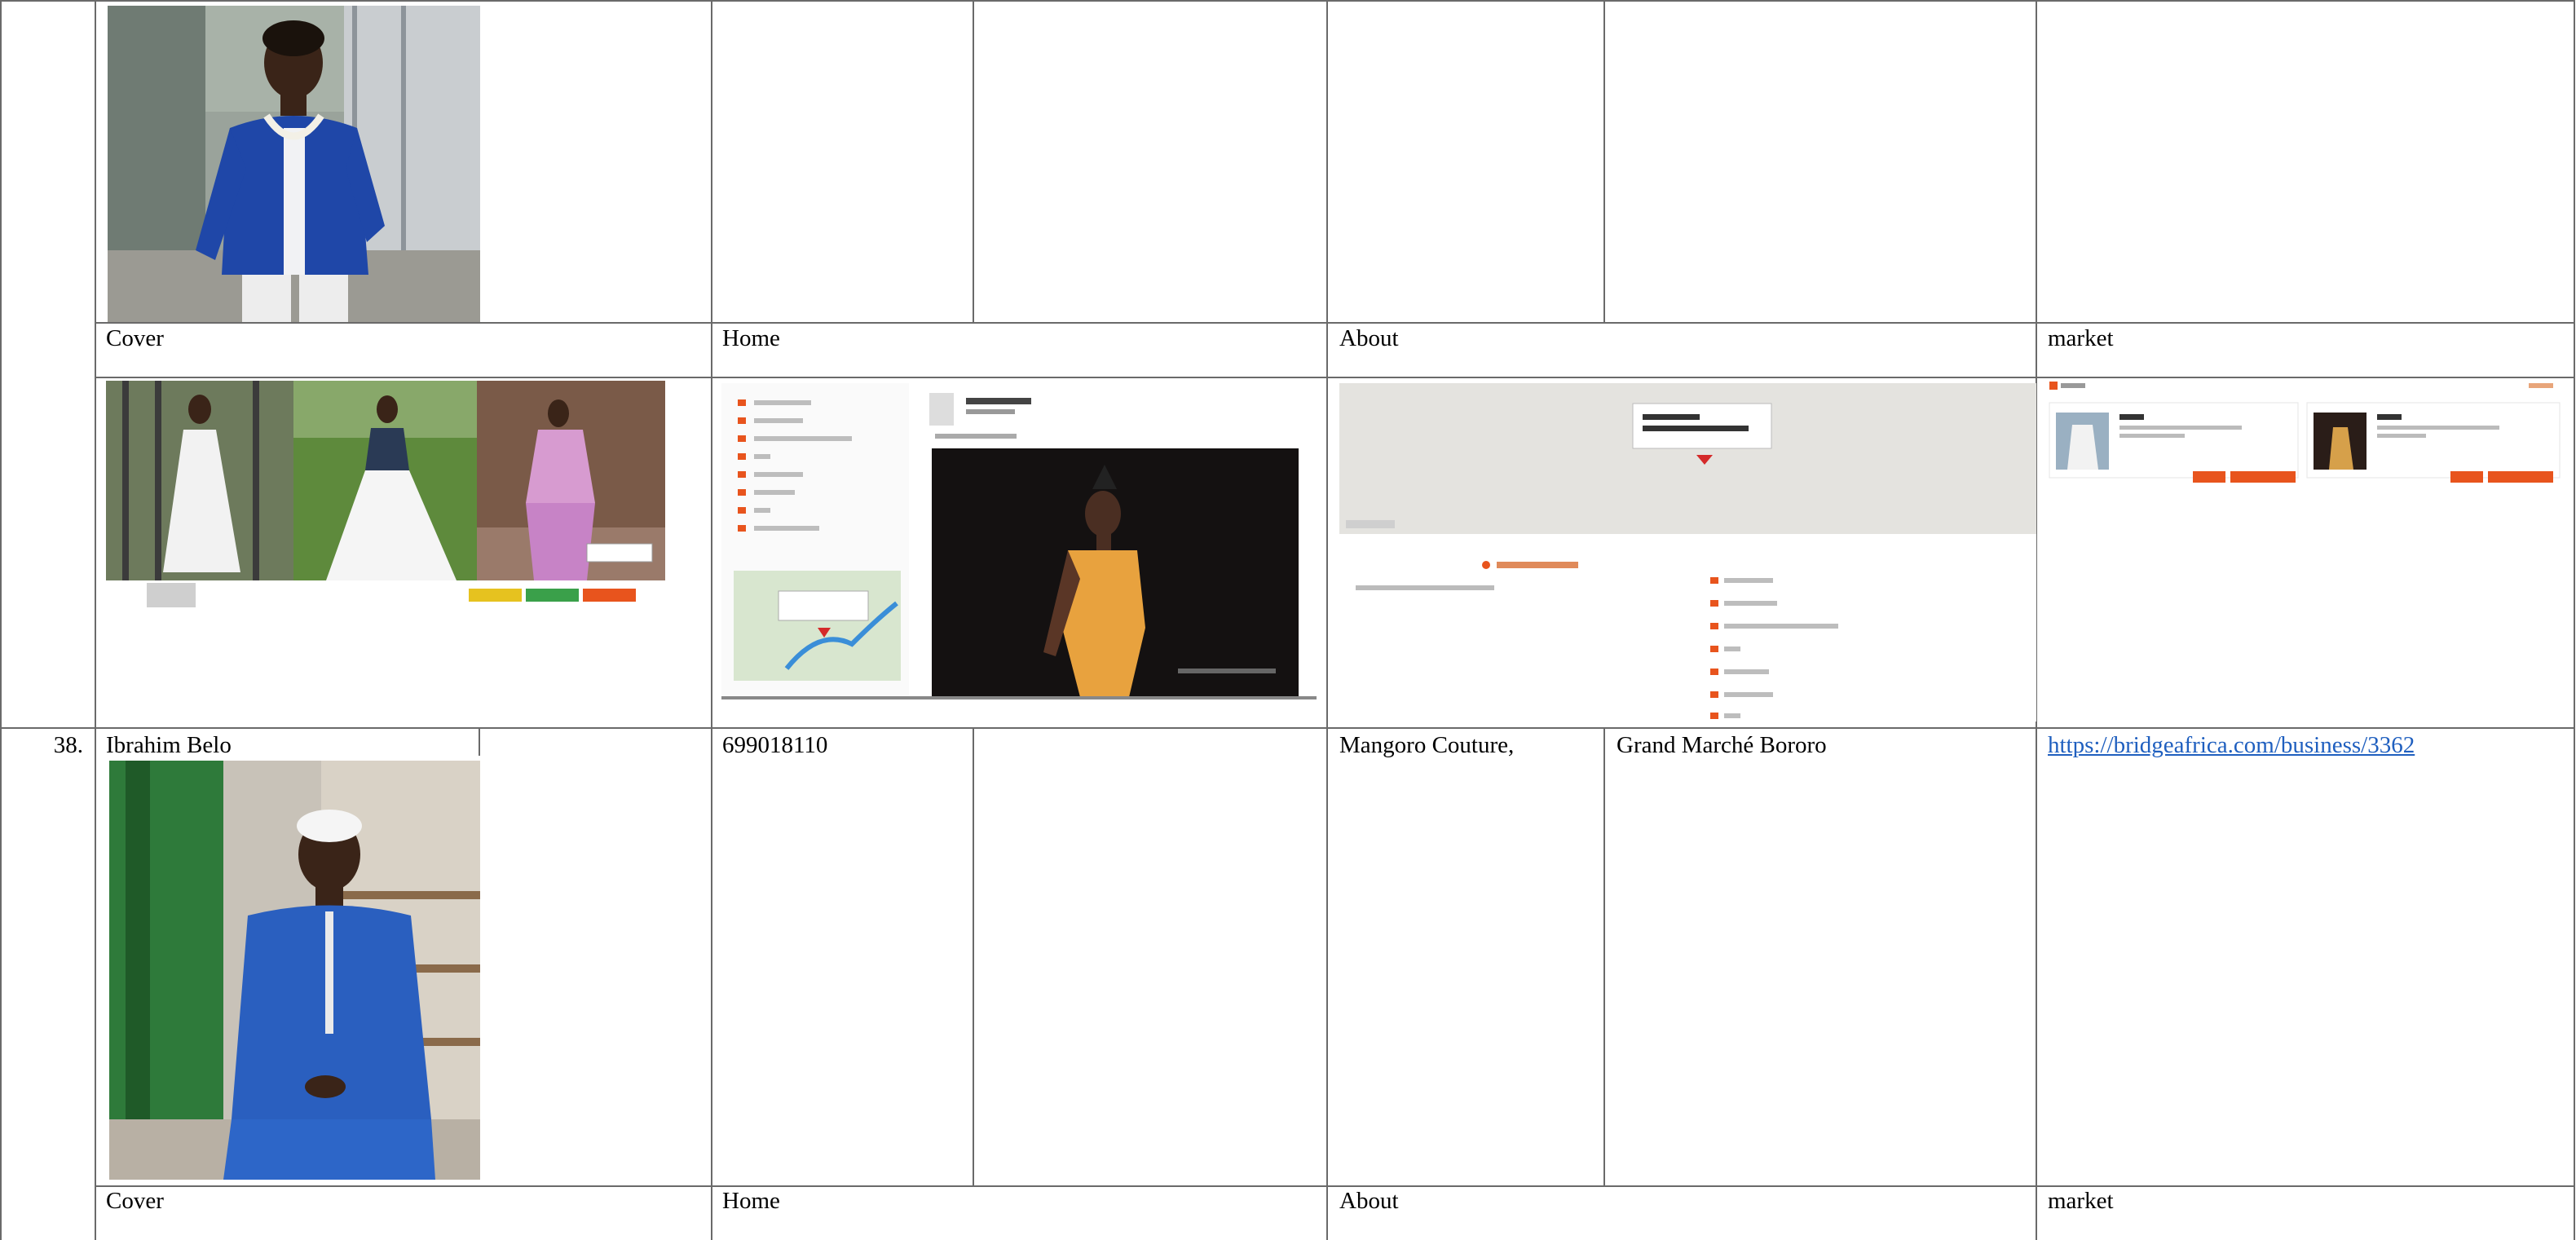  What do you see at coordinates (1722, 745) in the screenshot?
I see `business-location: Grand Marché Bororo` at bounding box center [1722, 745].